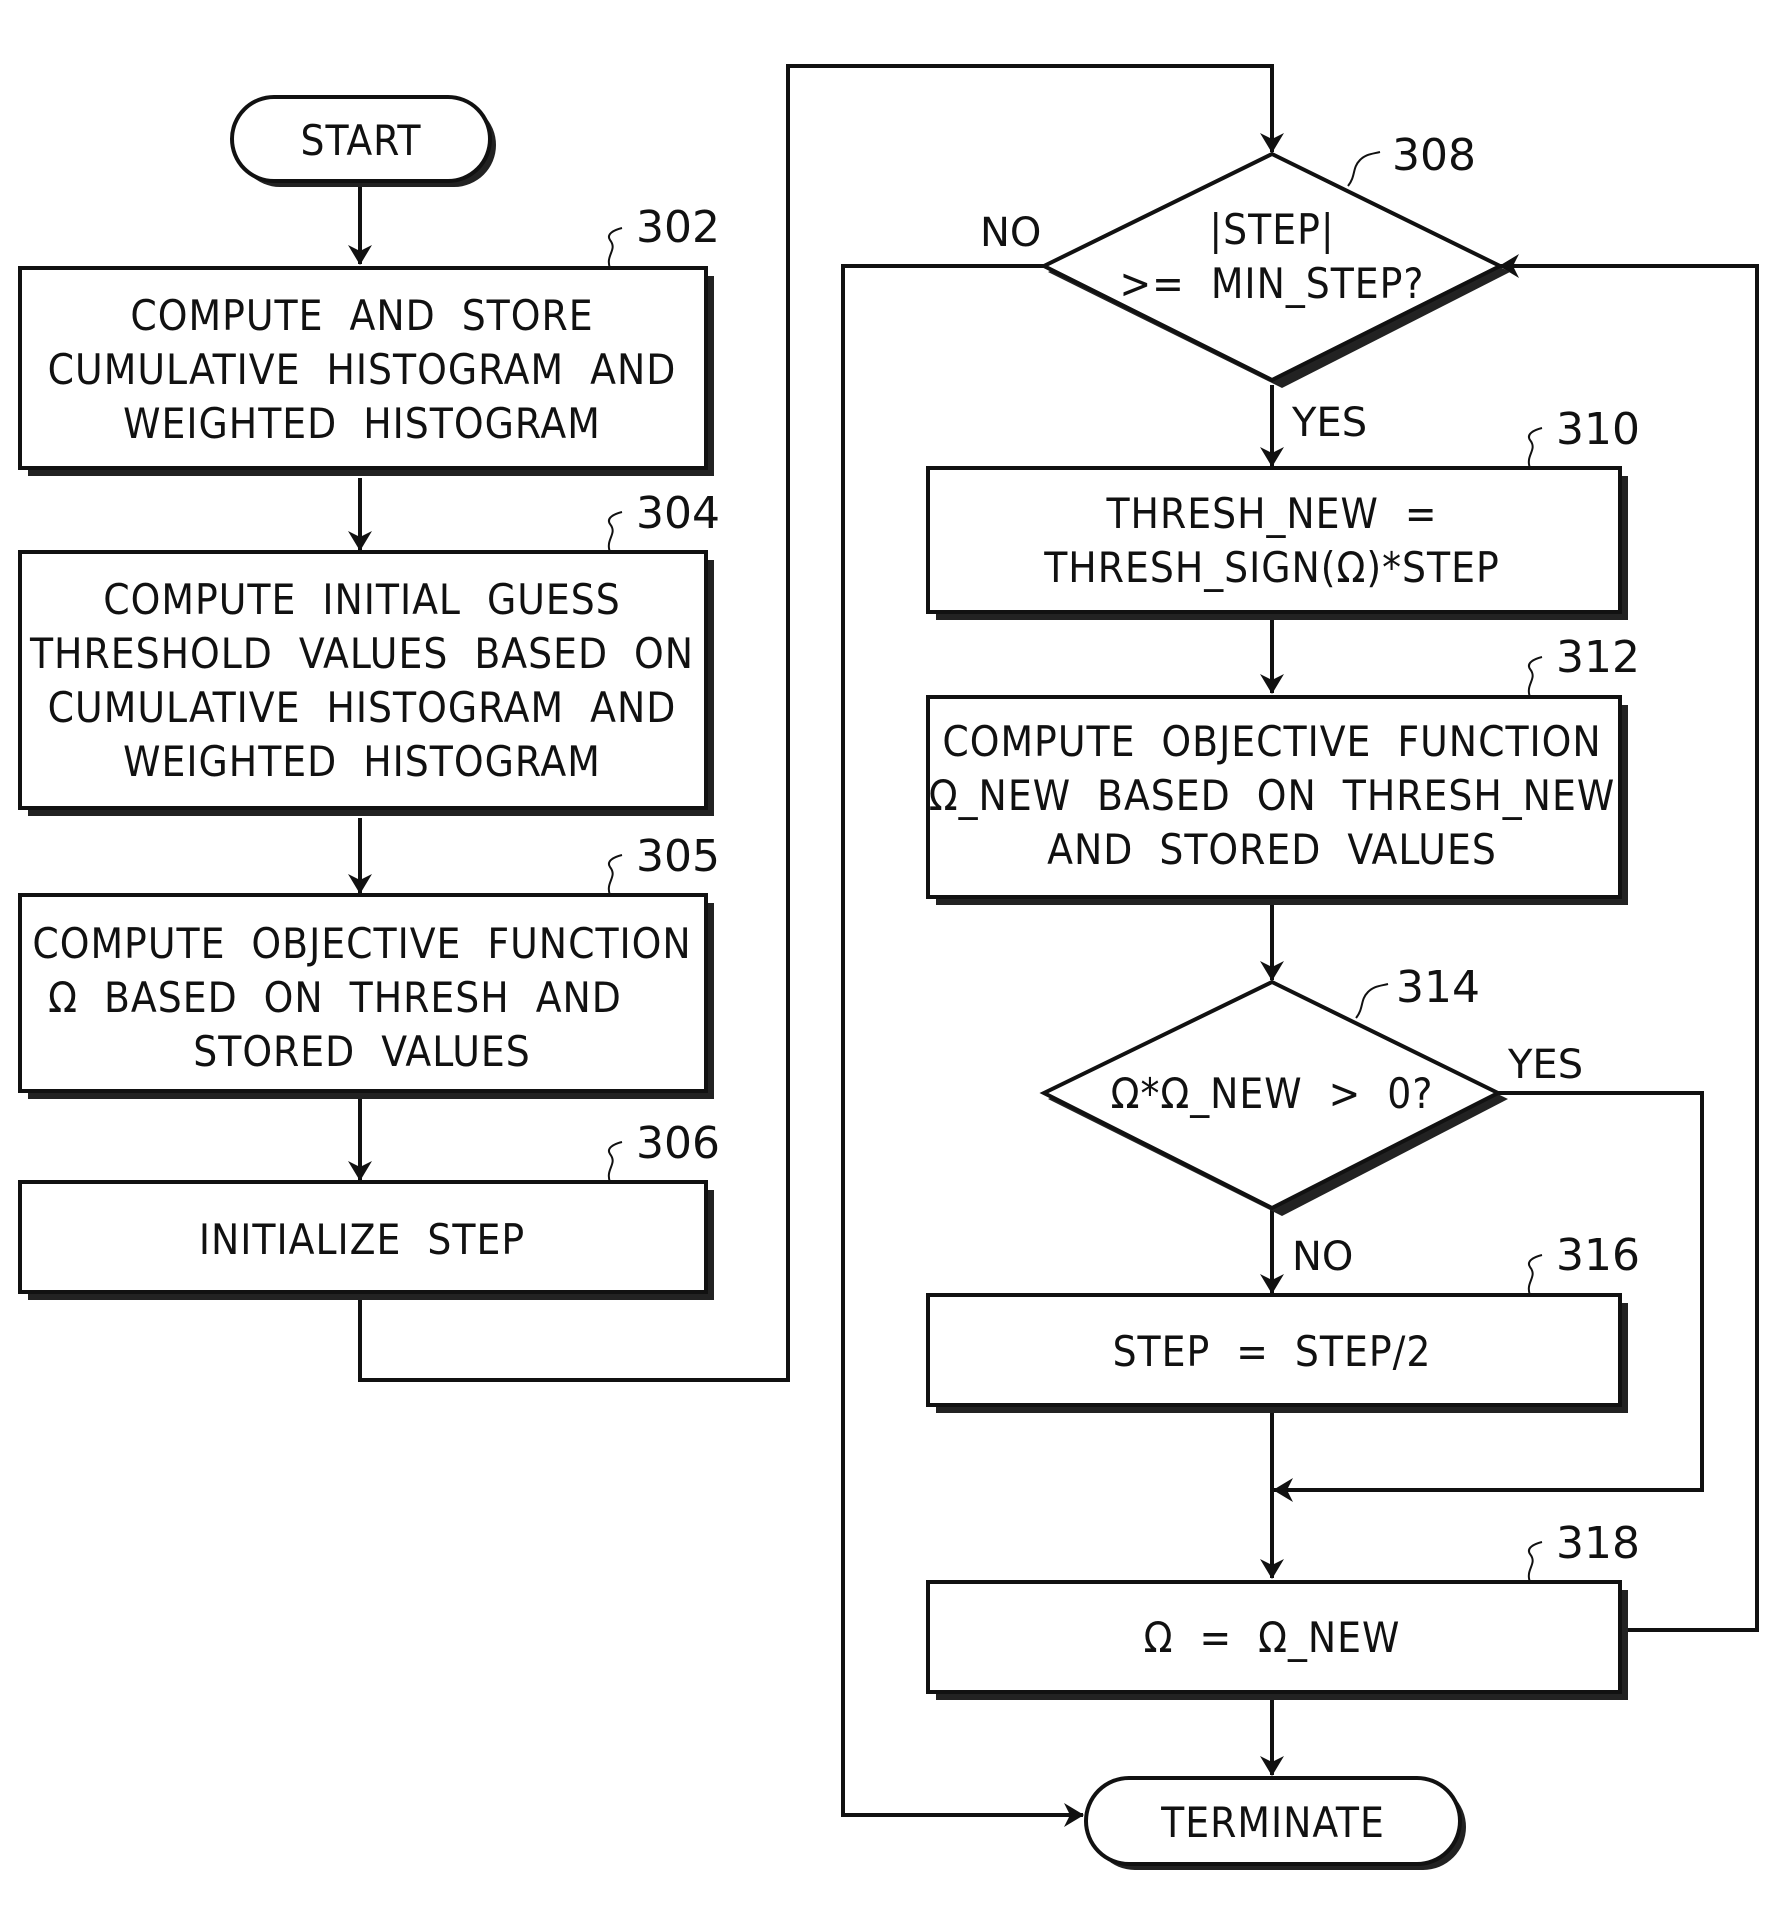 The image size is (1788, 1910). I want to click on ref-318: 318, so click(1598, 1543).